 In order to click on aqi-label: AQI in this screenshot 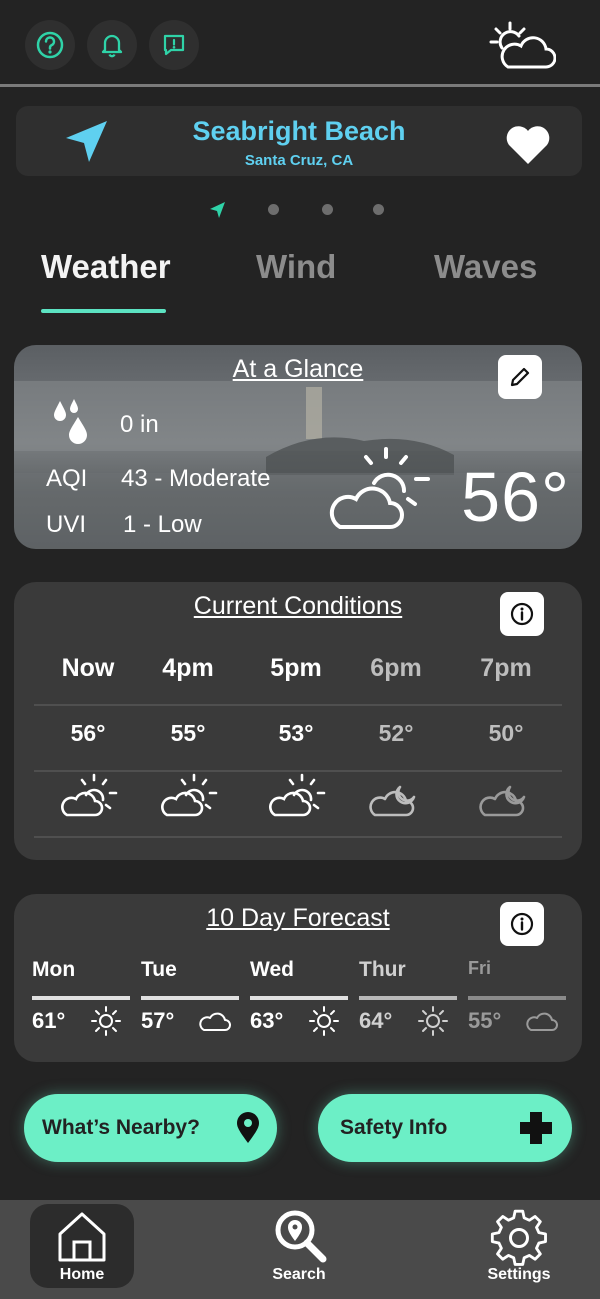, I will do `click(67, 478)`.